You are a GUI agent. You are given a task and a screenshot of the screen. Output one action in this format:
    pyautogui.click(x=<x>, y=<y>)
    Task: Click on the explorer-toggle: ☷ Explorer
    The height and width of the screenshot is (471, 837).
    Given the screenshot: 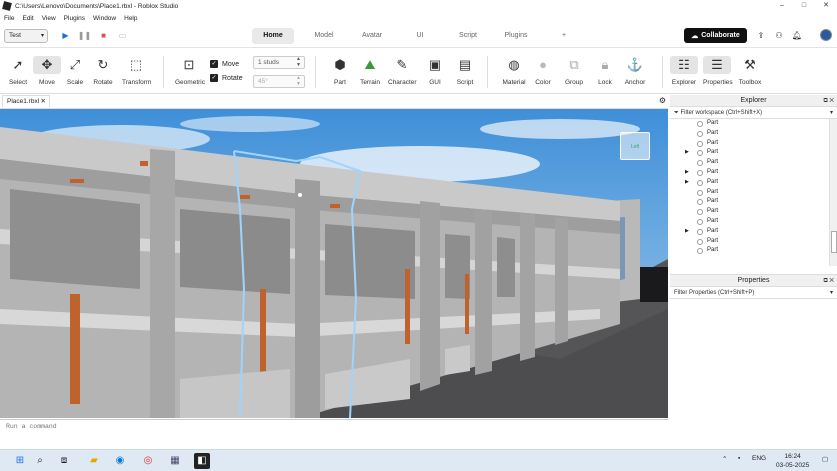 What is the action you would take?
    pyautogui.click(x=684, y=71)
    